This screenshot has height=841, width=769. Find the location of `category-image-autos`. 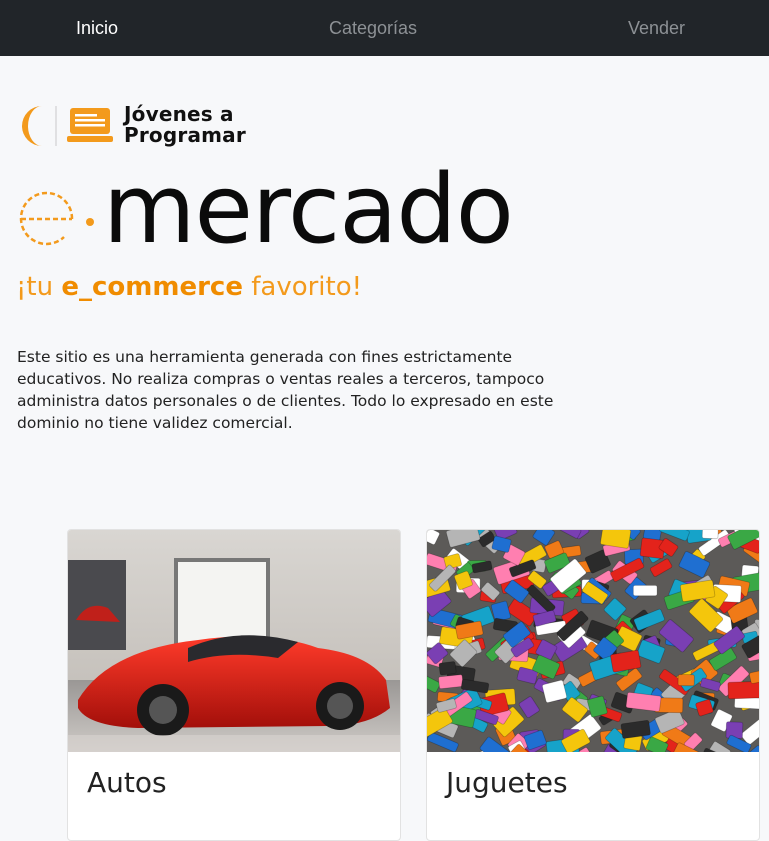

category-image-autos is located at coordinates (234, 641).